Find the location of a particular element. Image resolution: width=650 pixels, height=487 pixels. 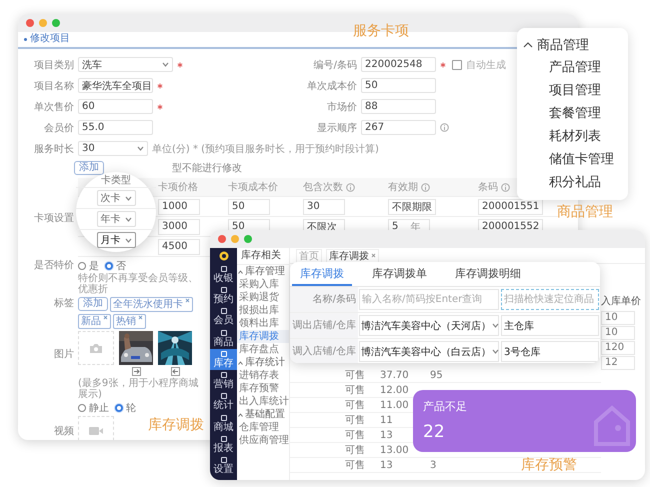

hint-text: 特价则不再享受会员等级、优惠折 is located at coordinates (138, 284).